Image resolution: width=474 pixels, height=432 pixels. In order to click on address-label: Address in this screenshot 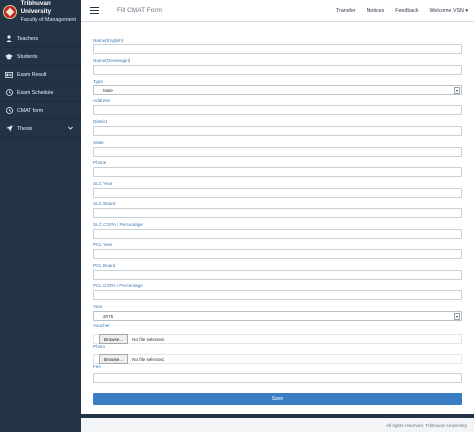, I will do `click(101, 100)`.